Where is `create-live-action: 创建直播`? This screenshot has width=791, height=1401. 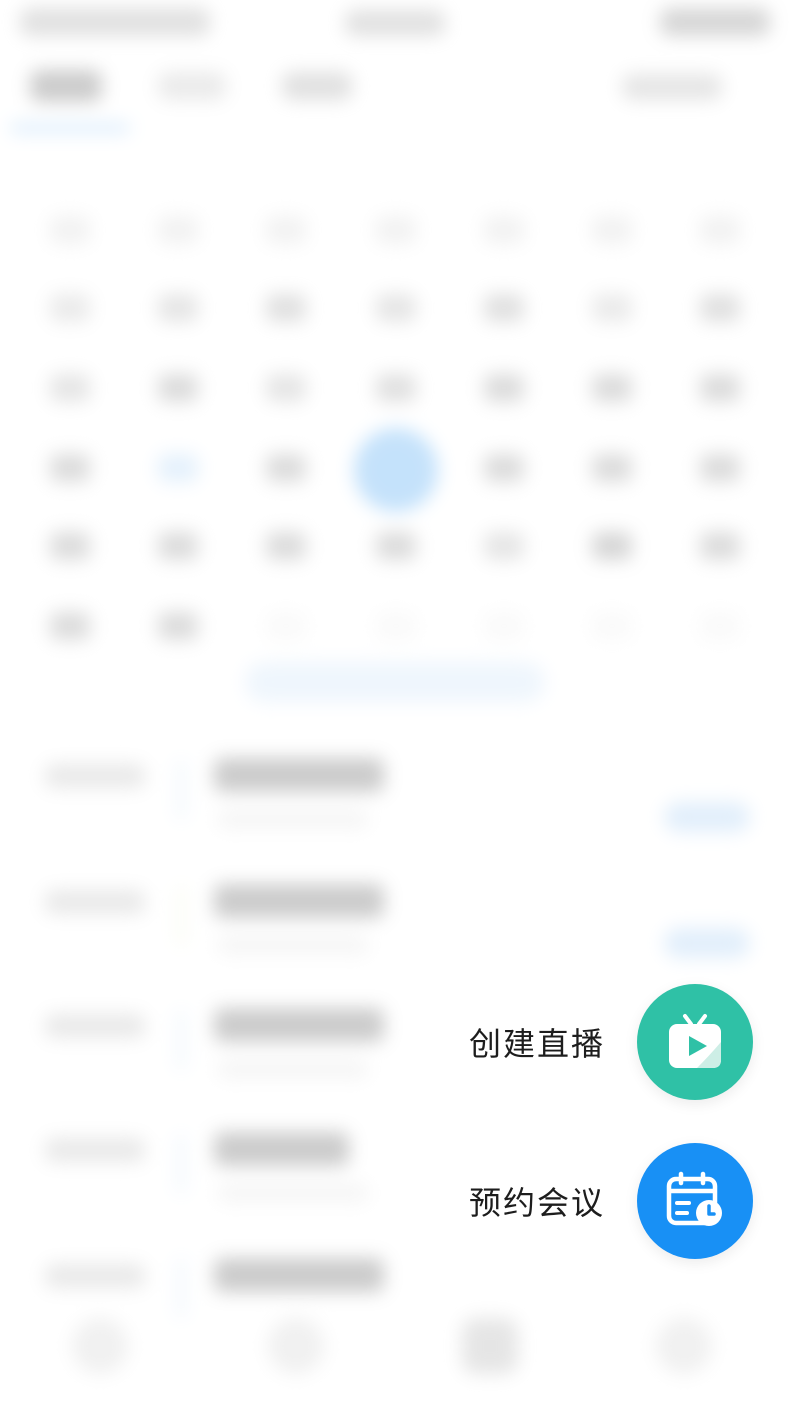 create-live-action: 创建直播 is located at coordinates (611, 1042).